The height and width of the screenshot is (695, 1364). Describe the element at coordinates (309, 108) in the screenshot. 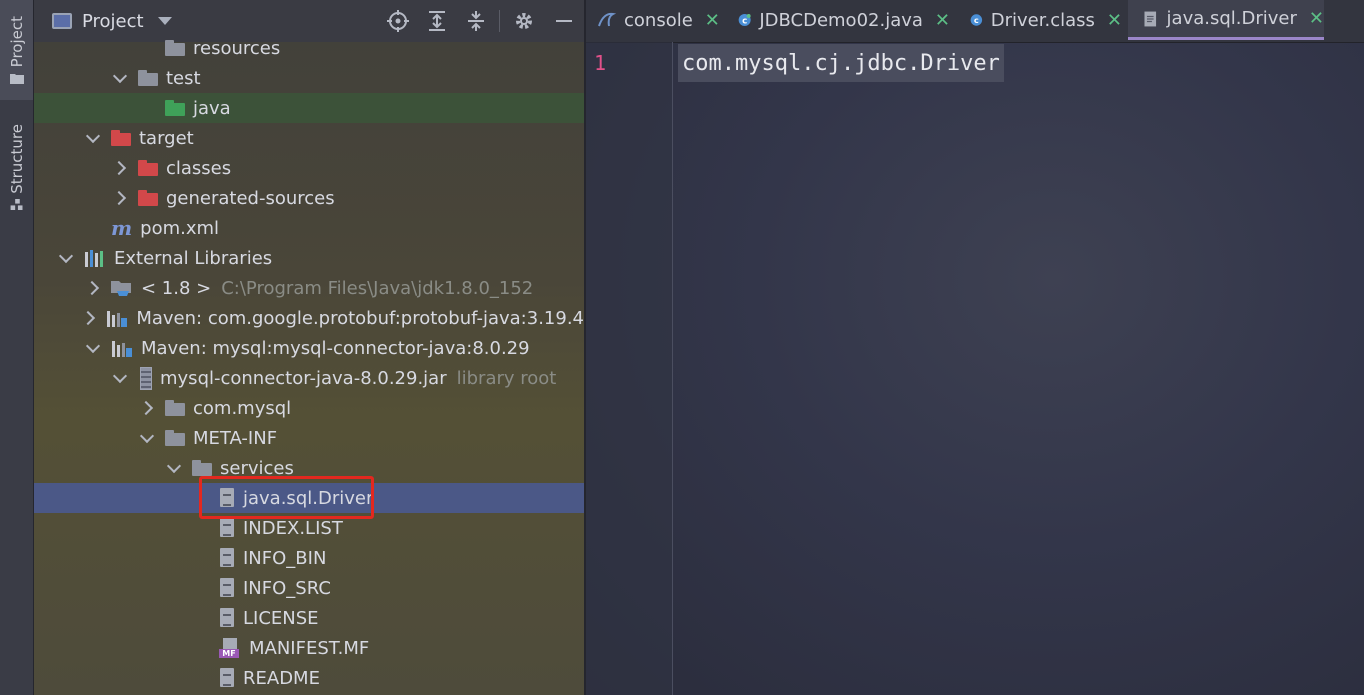

I see `tree-item-java: java` at that location.